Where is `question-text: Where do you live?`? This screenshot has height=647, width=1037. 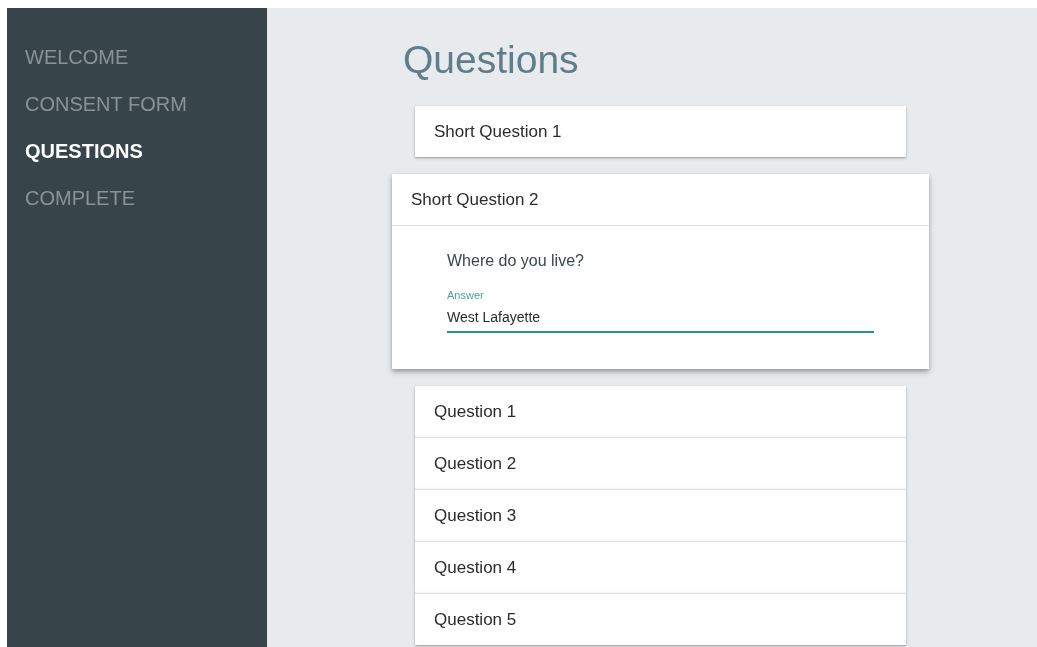
question-text: Where do you live? is located at coordinates (516, 261).